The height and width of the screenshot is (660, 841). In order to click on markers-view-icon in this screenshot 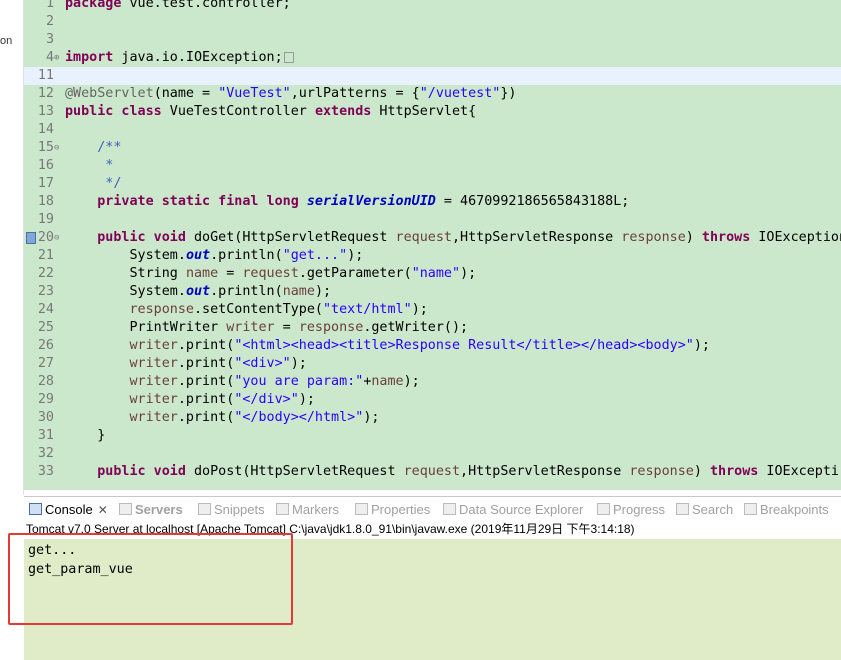, I will do `click(282, 509)`.